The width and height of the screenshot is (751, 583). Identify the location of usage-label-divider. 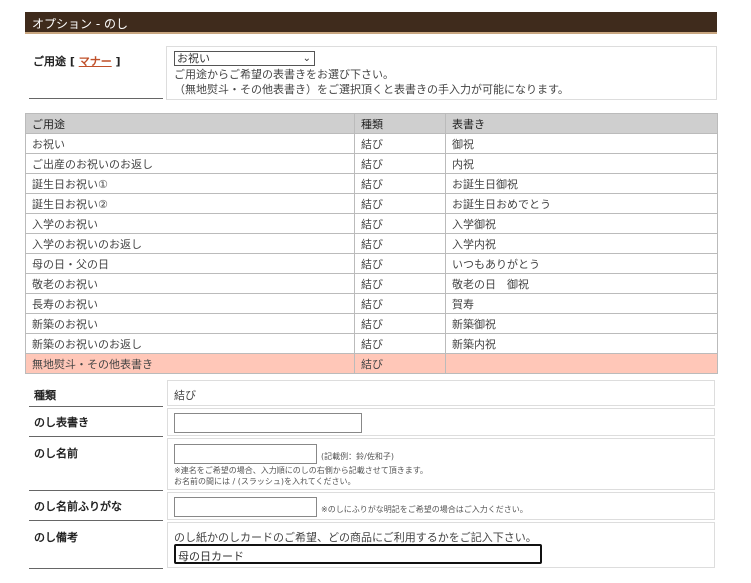
(96, 98).